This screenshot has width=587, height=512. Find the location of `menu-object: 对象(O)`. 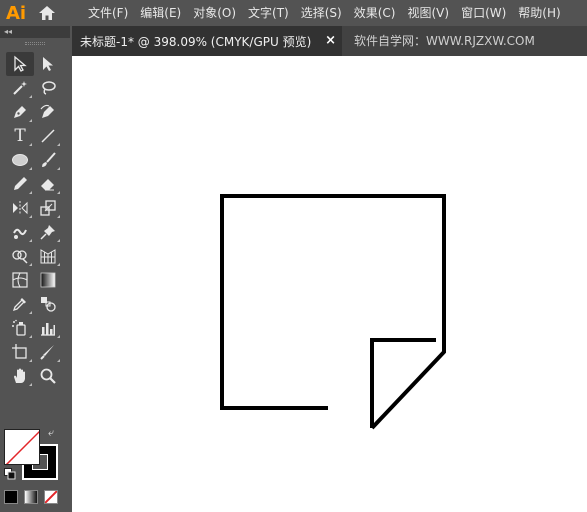

menu-object: 对象(O) is located at coordinates (214, 13).